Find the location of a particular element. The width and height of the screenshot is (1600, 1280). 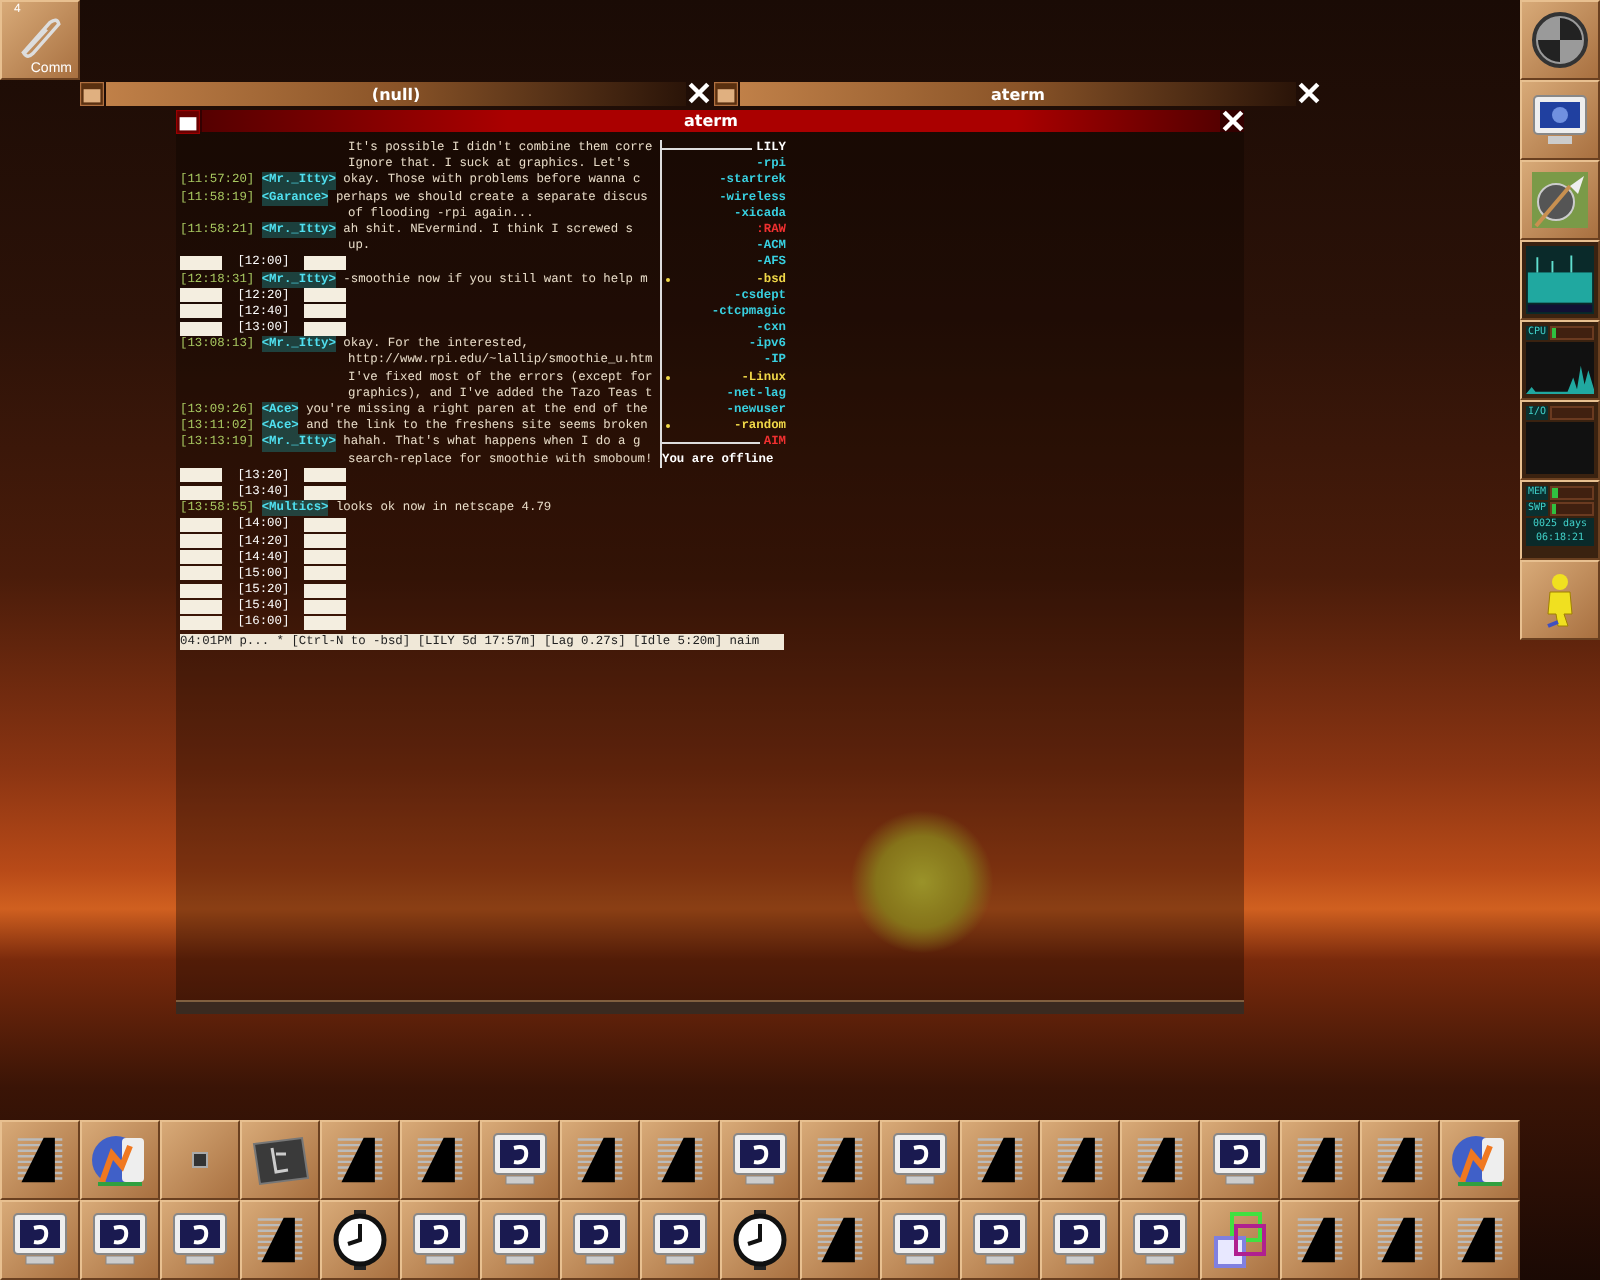

title-bar: (null) is located at coordinates (396, 94).